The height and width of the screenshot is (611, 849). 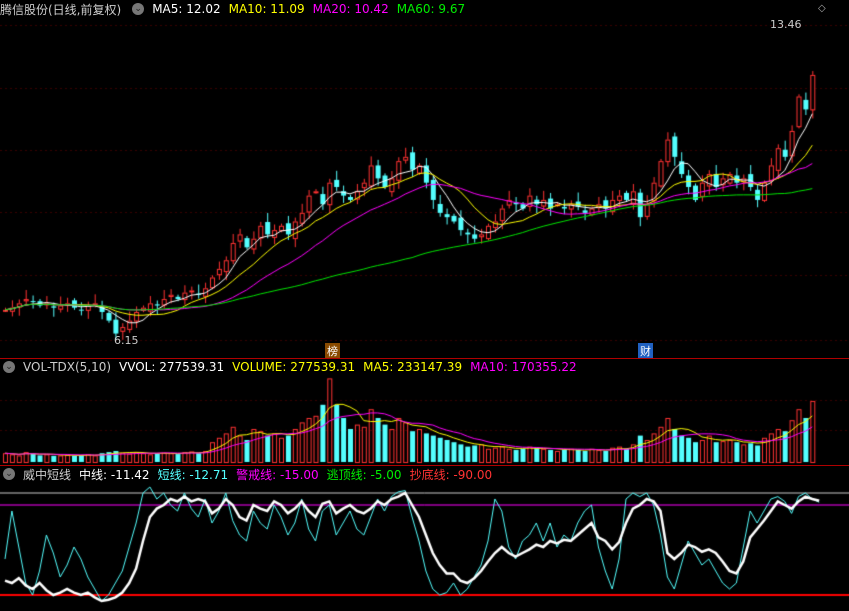 What do you see at coordinates (645, 351) in the screenshot?
I see `marker-cai: 财` at bounding box center [645, 351].